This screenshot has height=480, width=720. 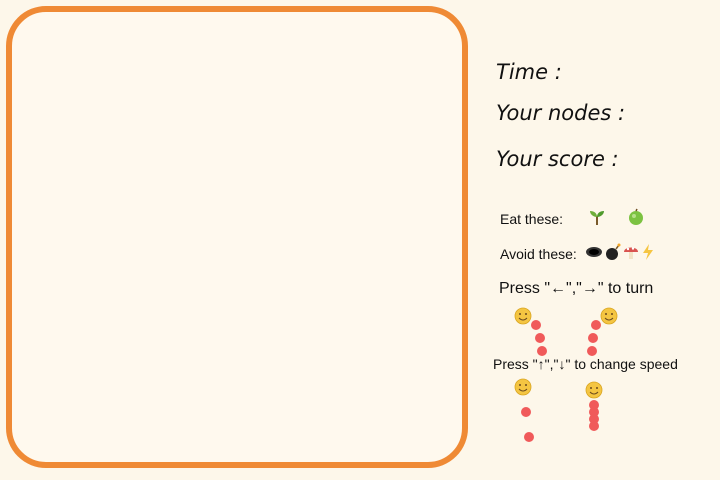 I want to click on time-label: Time :, so click(x=529, y=72).